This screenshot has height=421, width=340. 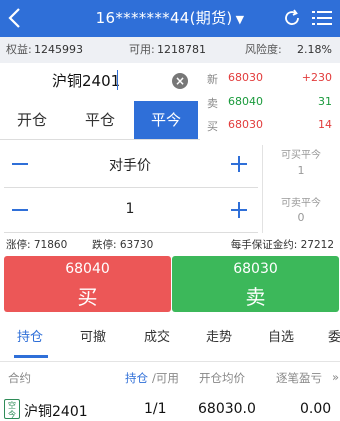 I want to click on closable-buy-value: 1, so click(x=301, y=170).